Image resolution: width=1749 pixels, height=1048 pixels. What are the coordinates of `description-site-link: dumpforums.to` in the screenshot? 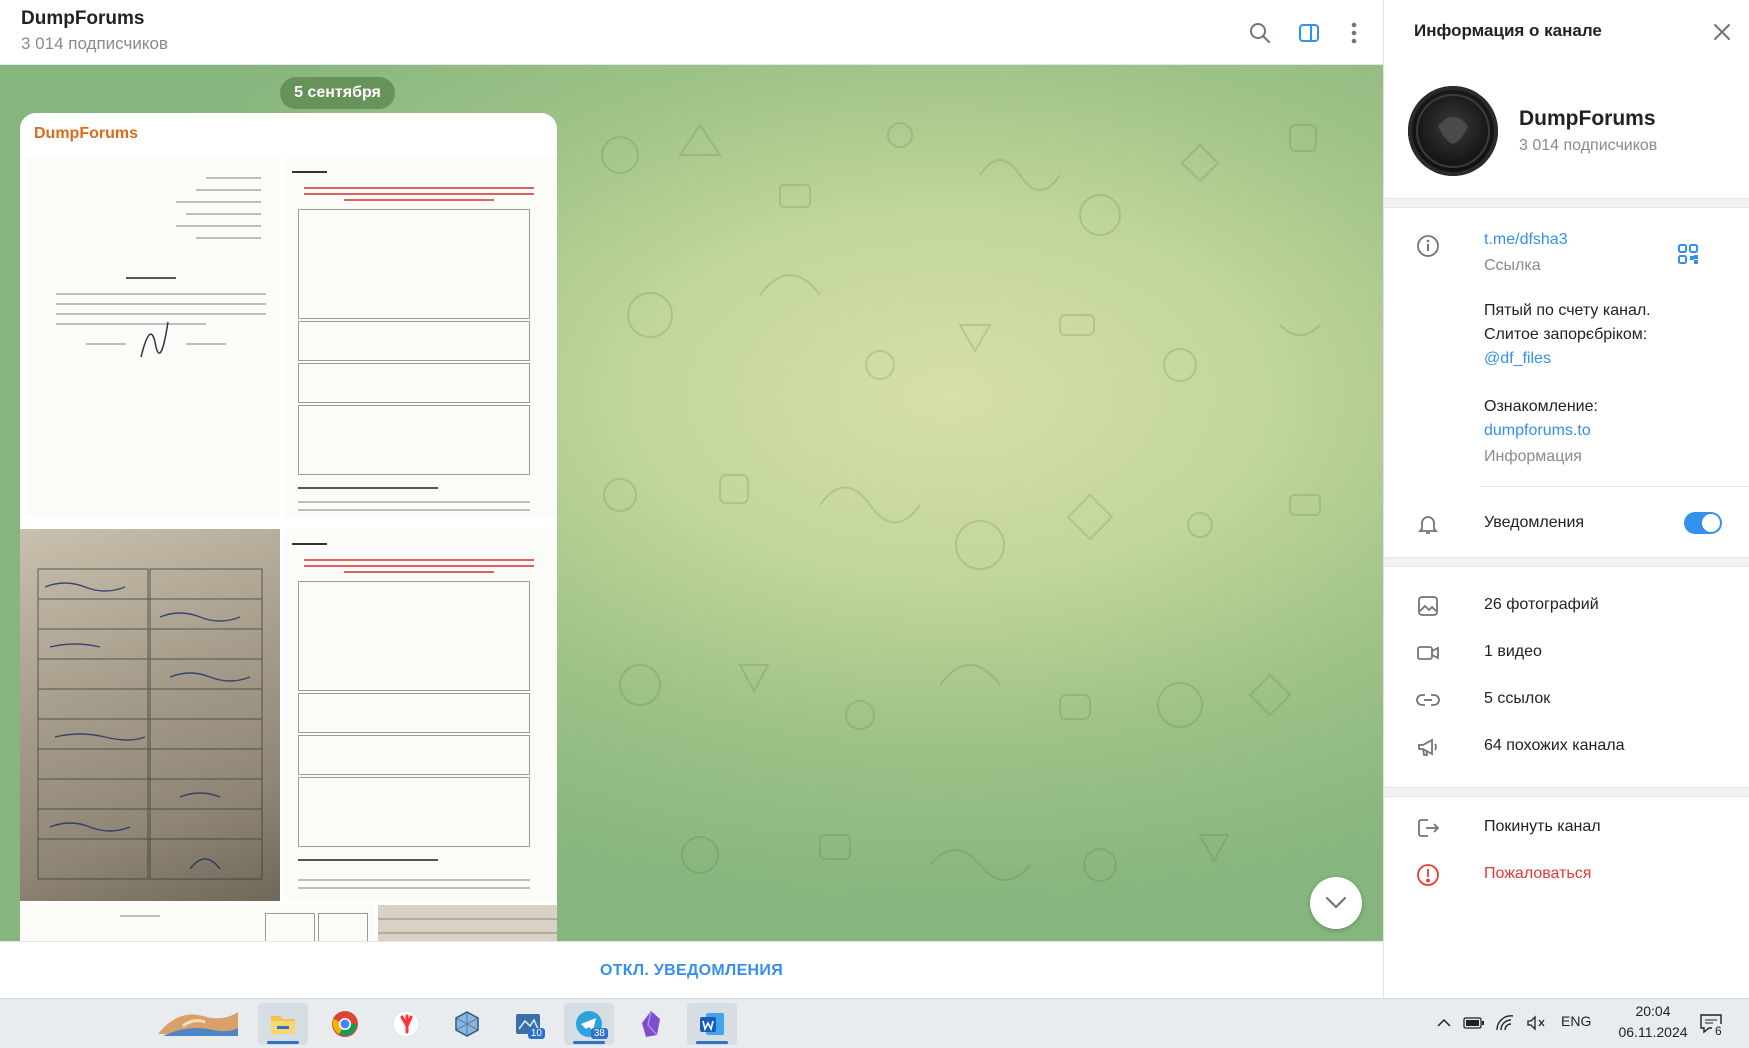 It's located at (1537, 431).